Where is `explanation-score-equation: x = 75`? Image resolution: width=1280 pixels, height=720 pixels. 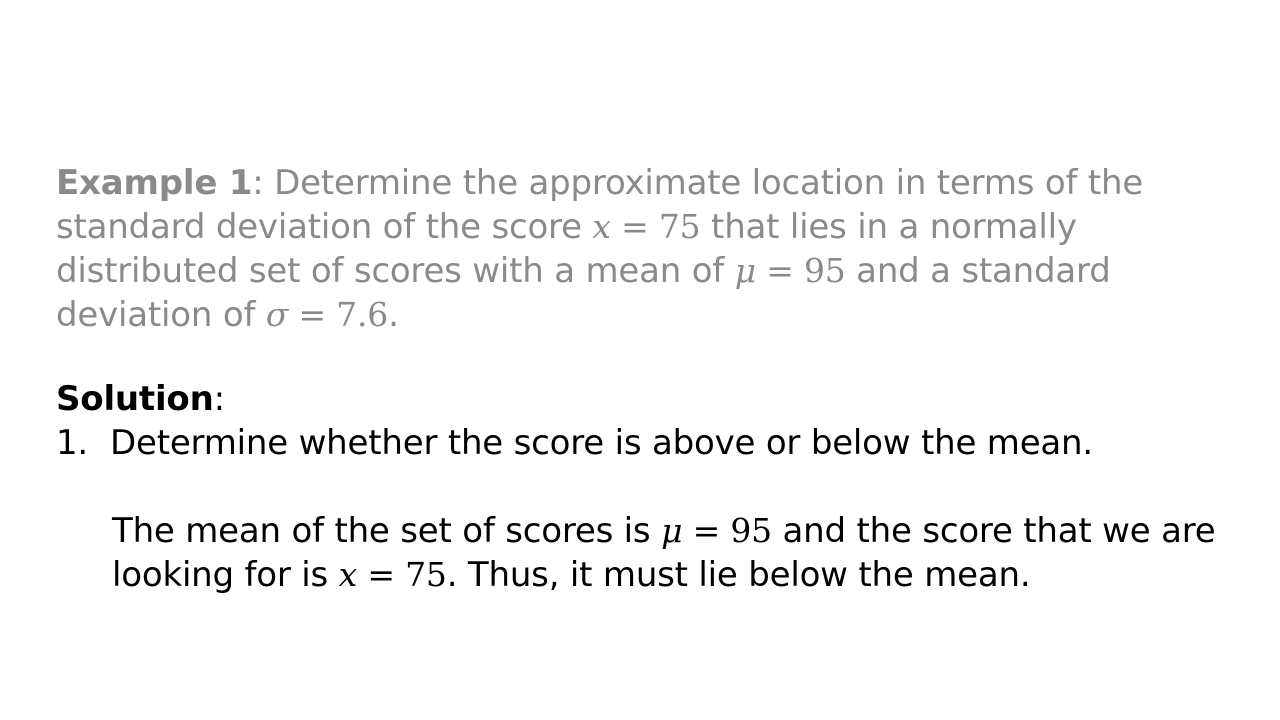
explanation-score-equation: x = 75 is located at coordinates (392, 574).